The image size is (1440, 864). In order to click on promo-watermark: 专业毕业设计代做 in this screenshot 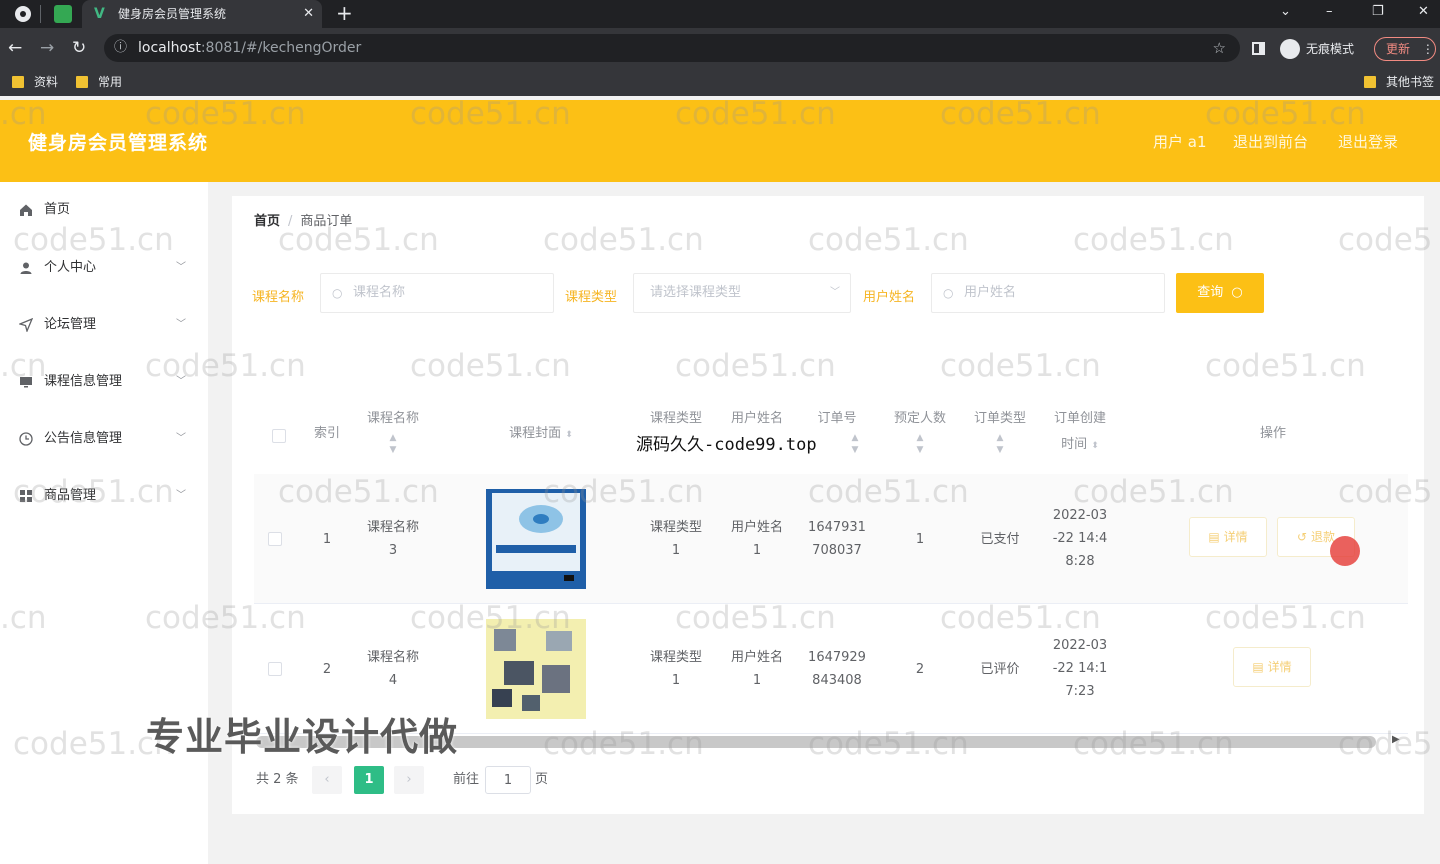, I will do `click(302, 737)`.